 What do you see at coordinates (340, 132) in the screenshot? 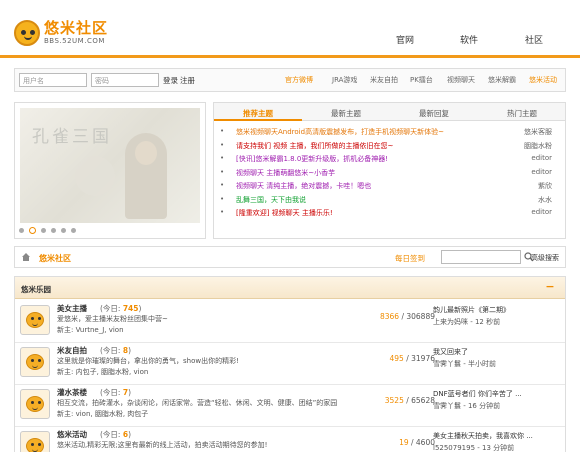
I see `topic-title: 悠米视频聊天Android高清版震撼发布，打造手机视频聊天新体验~` at bounding box center [340, 132].